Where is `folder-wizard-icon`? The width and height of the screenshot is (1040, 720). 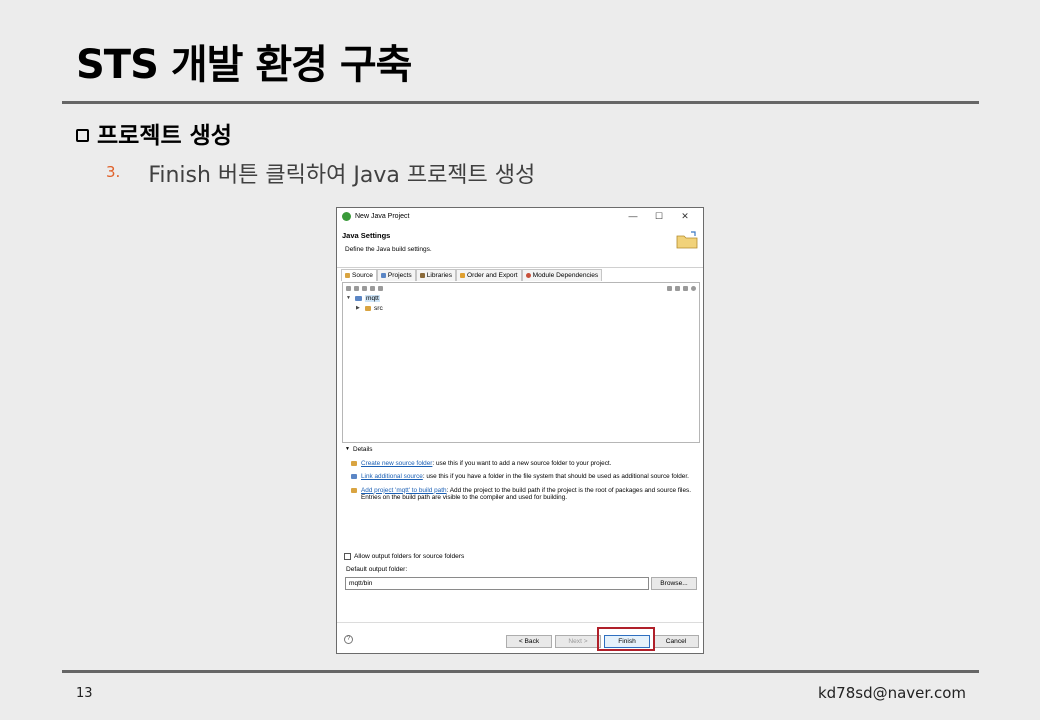
folder-wizard-icon is located at coordinates (687, 240).